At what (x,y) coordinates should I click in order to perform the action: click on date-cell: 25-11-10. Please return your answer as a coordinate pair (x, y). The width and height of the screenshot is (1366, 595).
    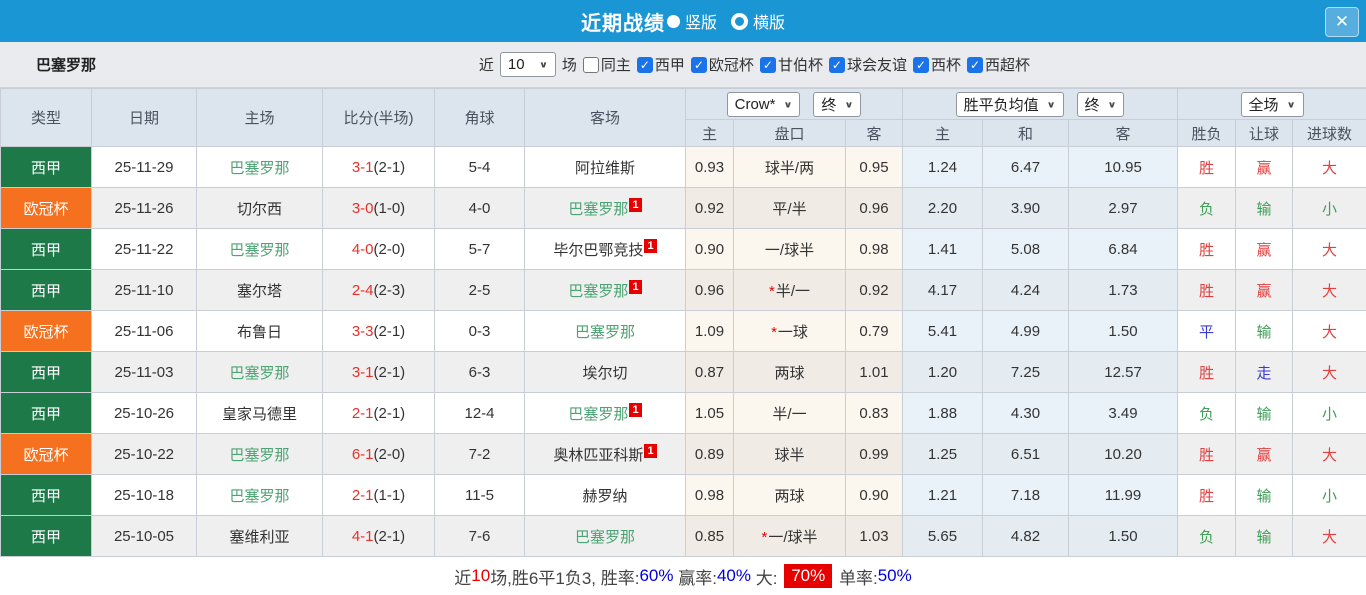
    Looking at the image, I should click on (144, 290).